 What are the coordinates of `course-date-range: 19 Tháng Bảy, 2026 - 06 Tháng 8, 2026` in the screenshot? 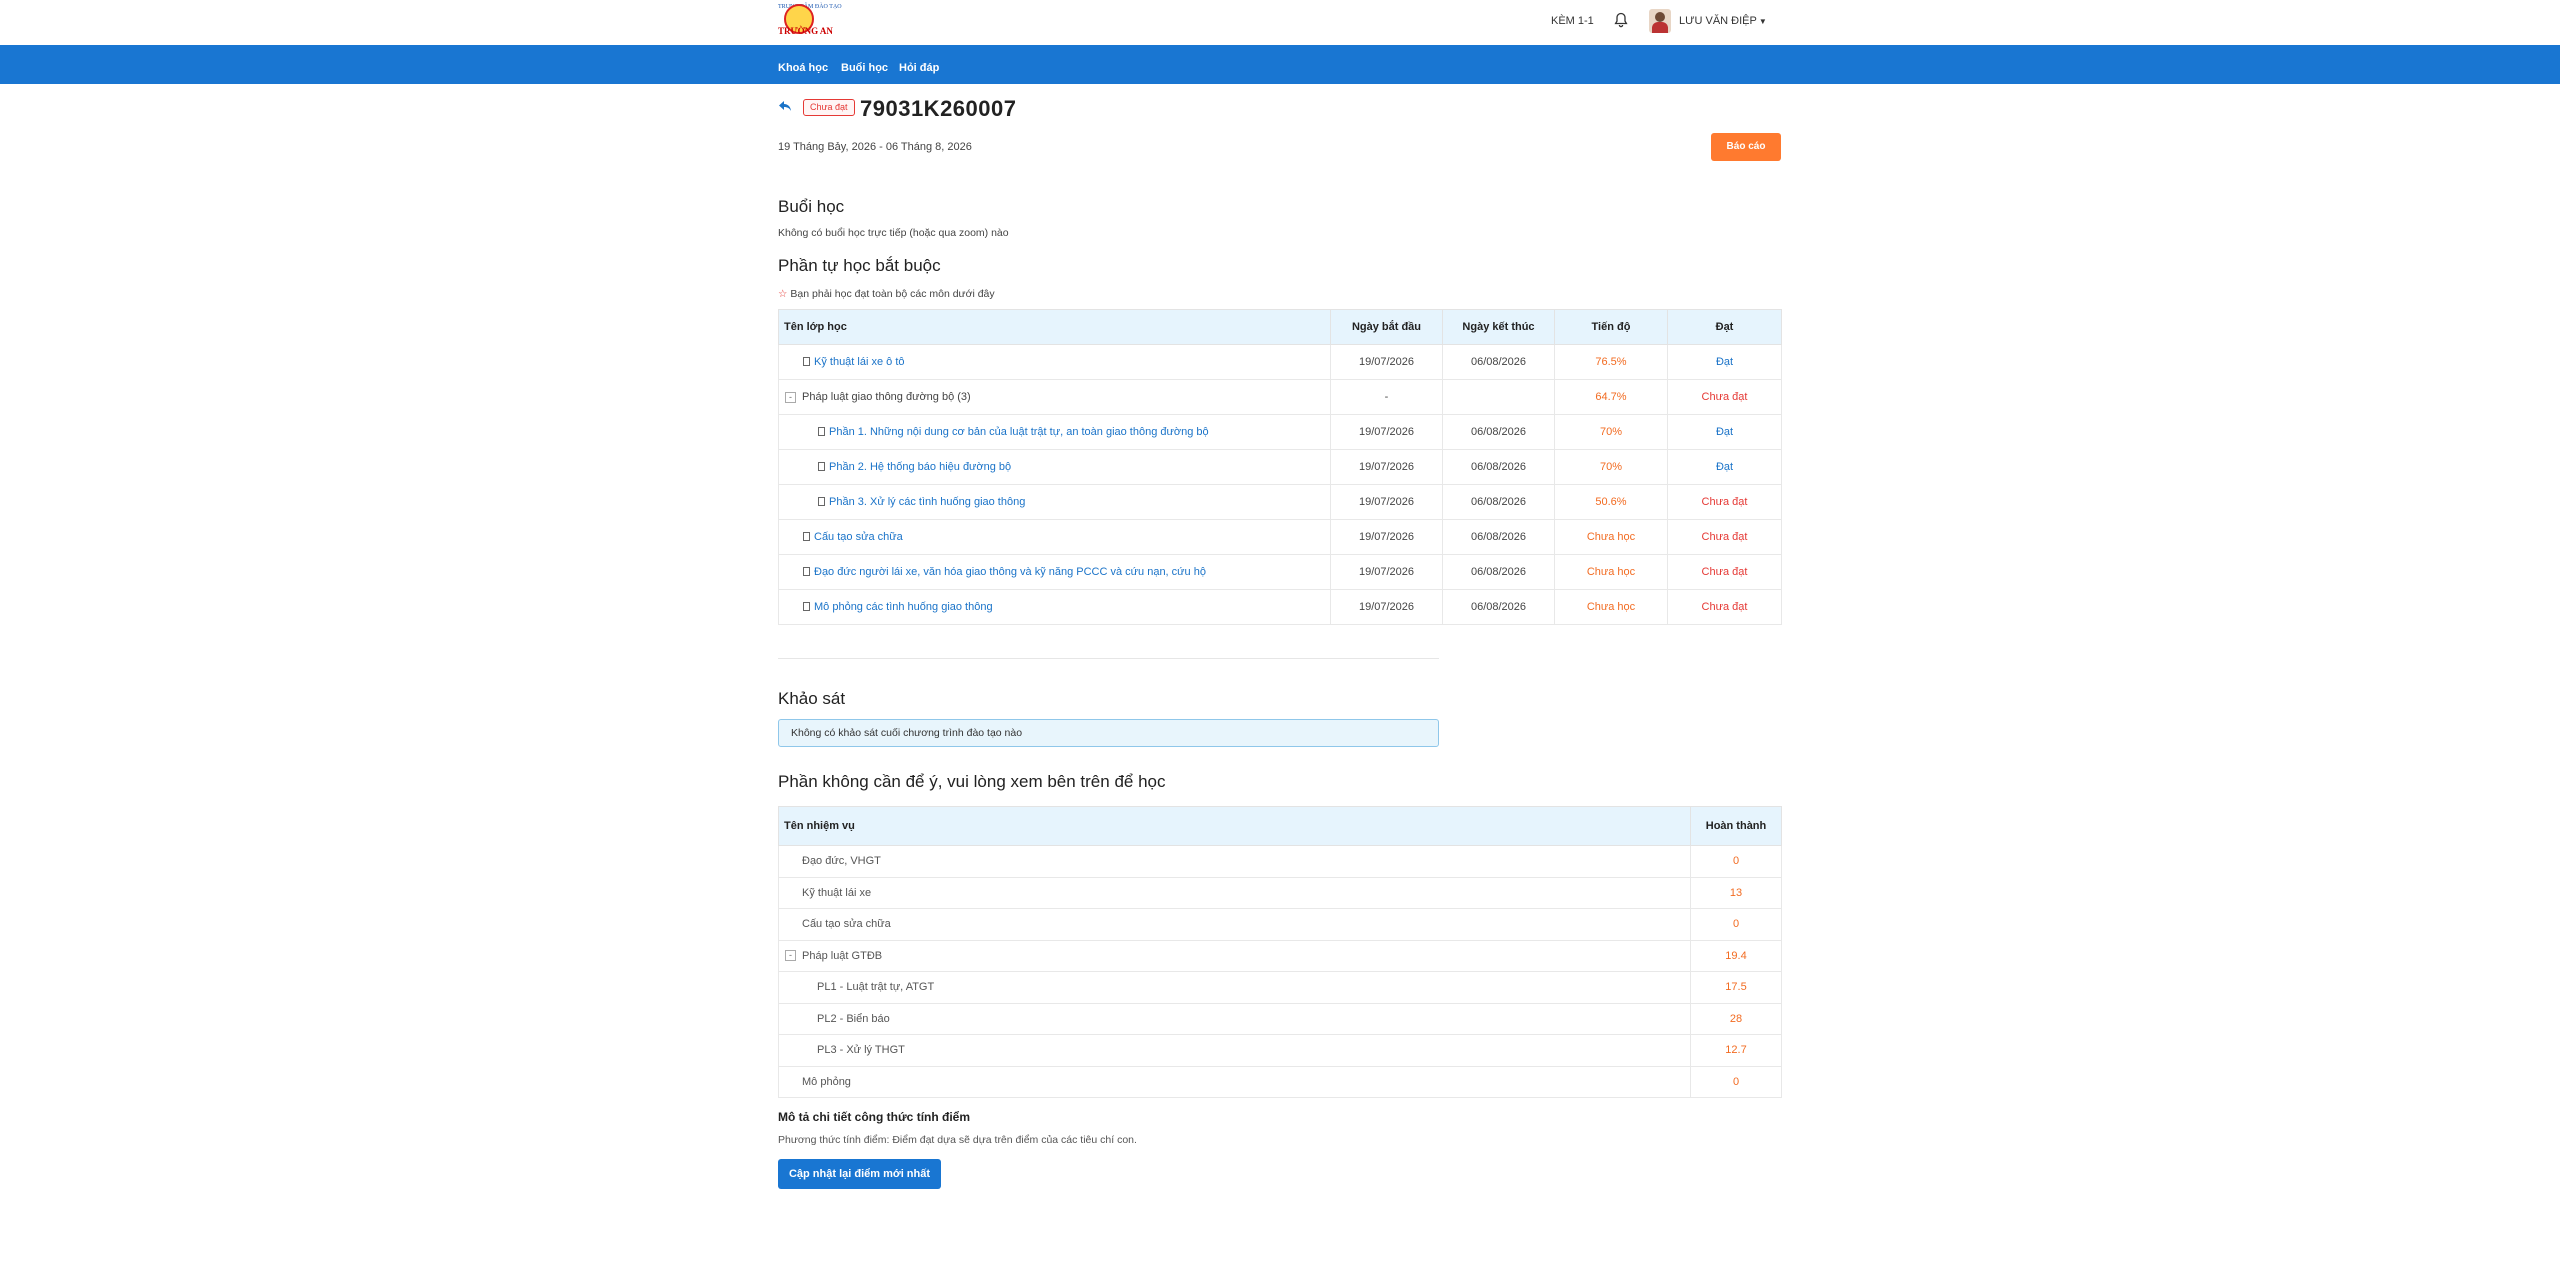 It's located at (875, 147).